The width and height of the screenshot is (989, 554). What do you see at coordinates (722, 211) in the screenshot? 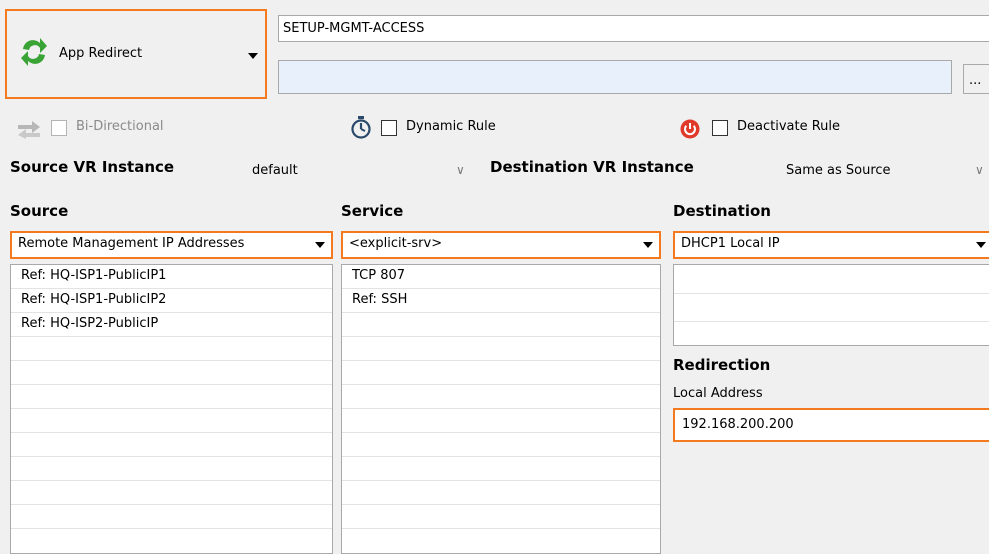
I see `destination-header: Destination` at bounding box center [722, 211].